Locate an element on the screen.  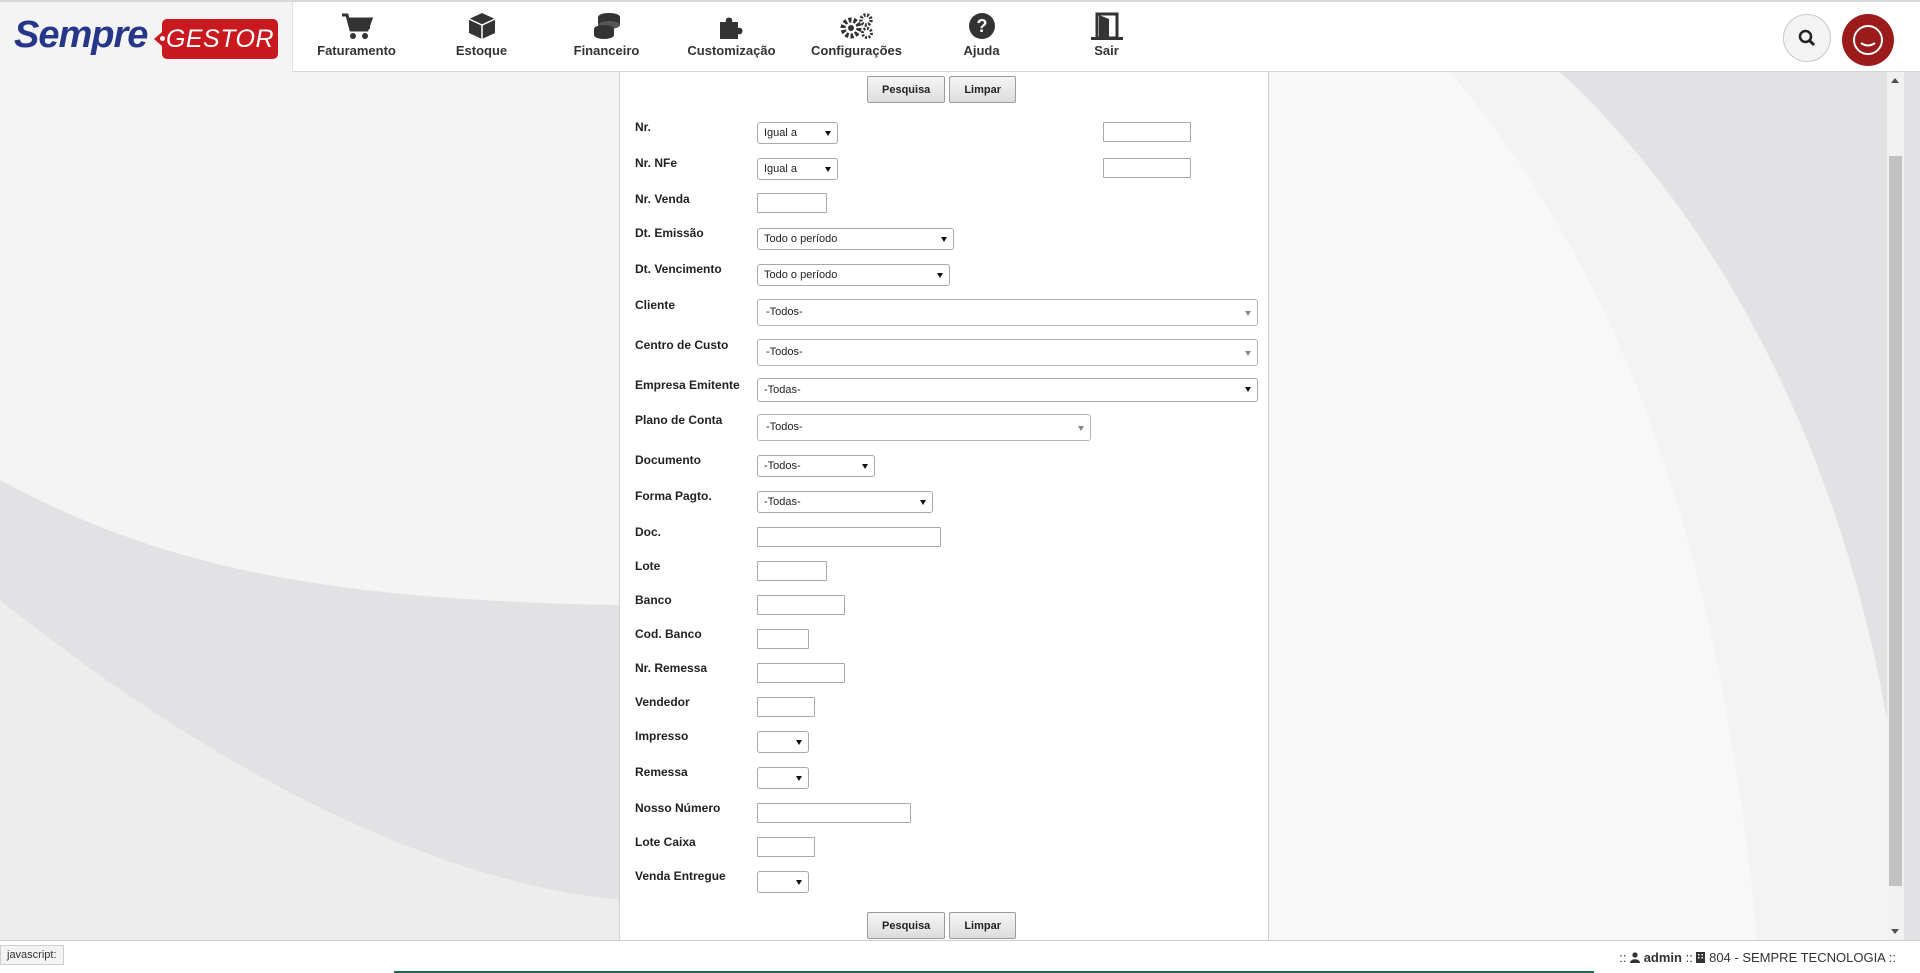
gears-icon is located at coordinates (856, 26).